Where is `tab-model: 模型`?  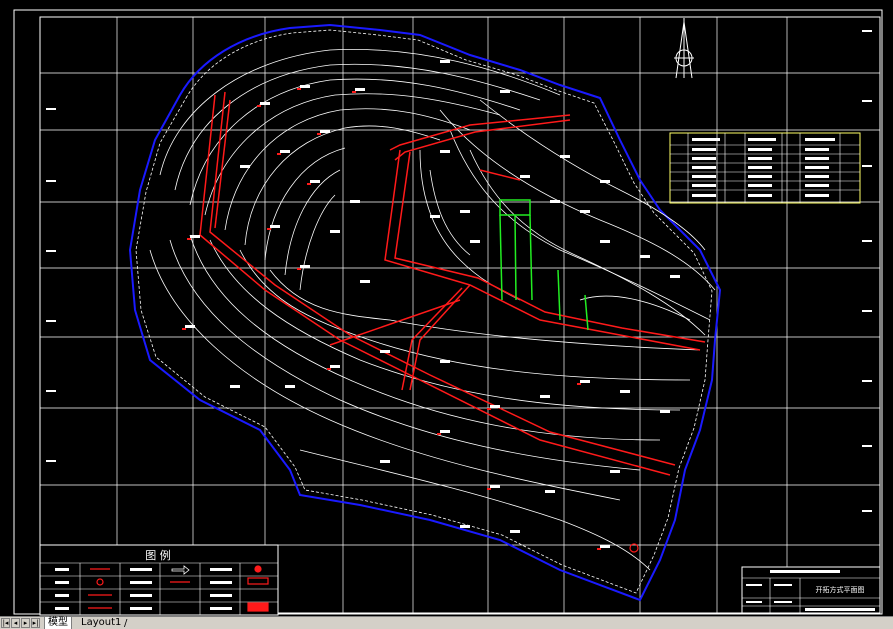
tab-model: 模型 is located at coordinates (58, 623).